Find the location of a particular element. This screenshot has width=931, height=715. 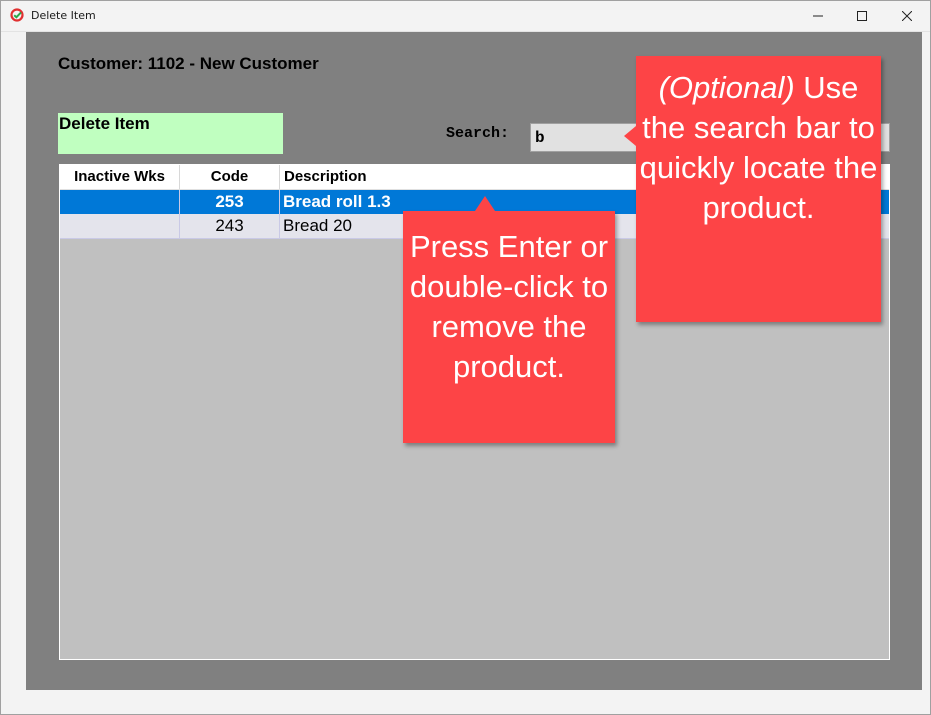

search-tip-optional: (Optional) is located at coordinates (726, 87).